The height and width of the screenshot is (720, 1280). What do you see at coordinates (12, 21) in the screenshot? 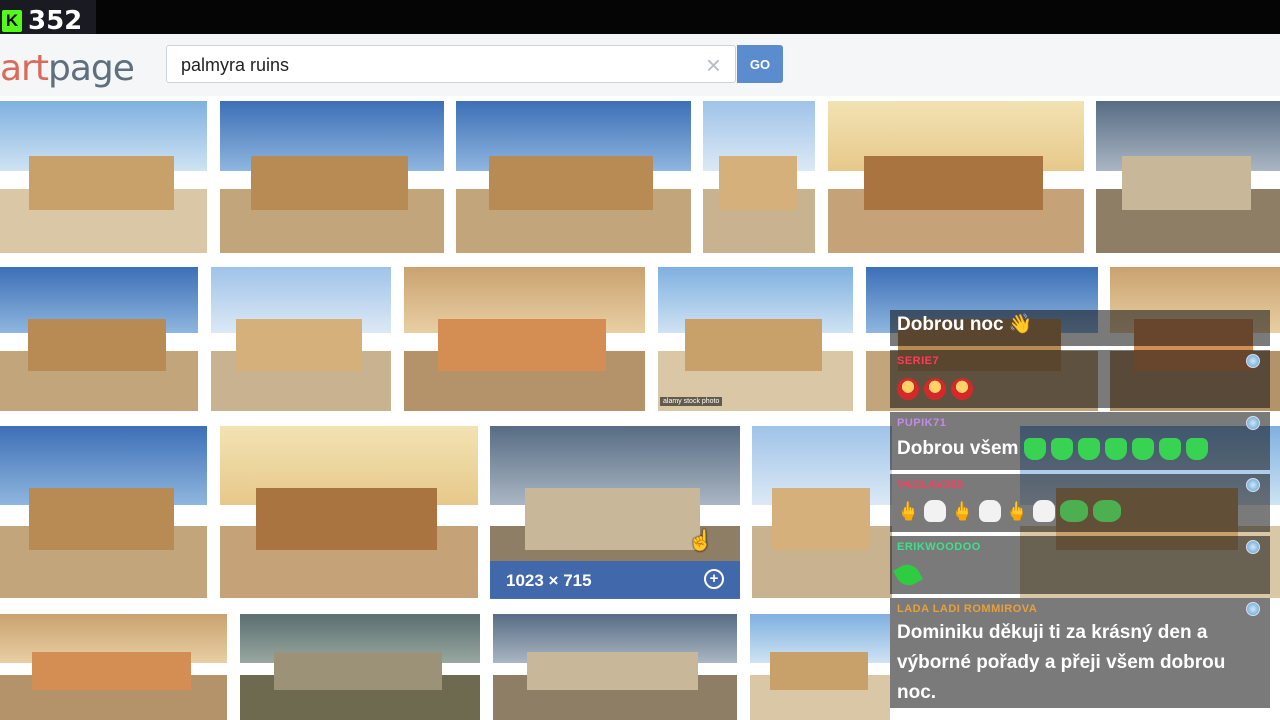
I see `kick-logo-icon: K` at bounding box center [12, 21].